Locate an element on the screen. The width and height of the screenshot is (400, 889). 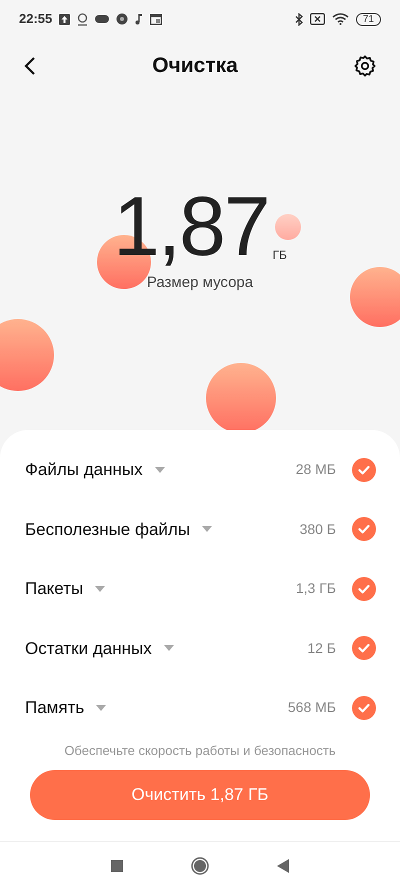
junk-size-value: 1,87 is located at coordinates (191, 226).